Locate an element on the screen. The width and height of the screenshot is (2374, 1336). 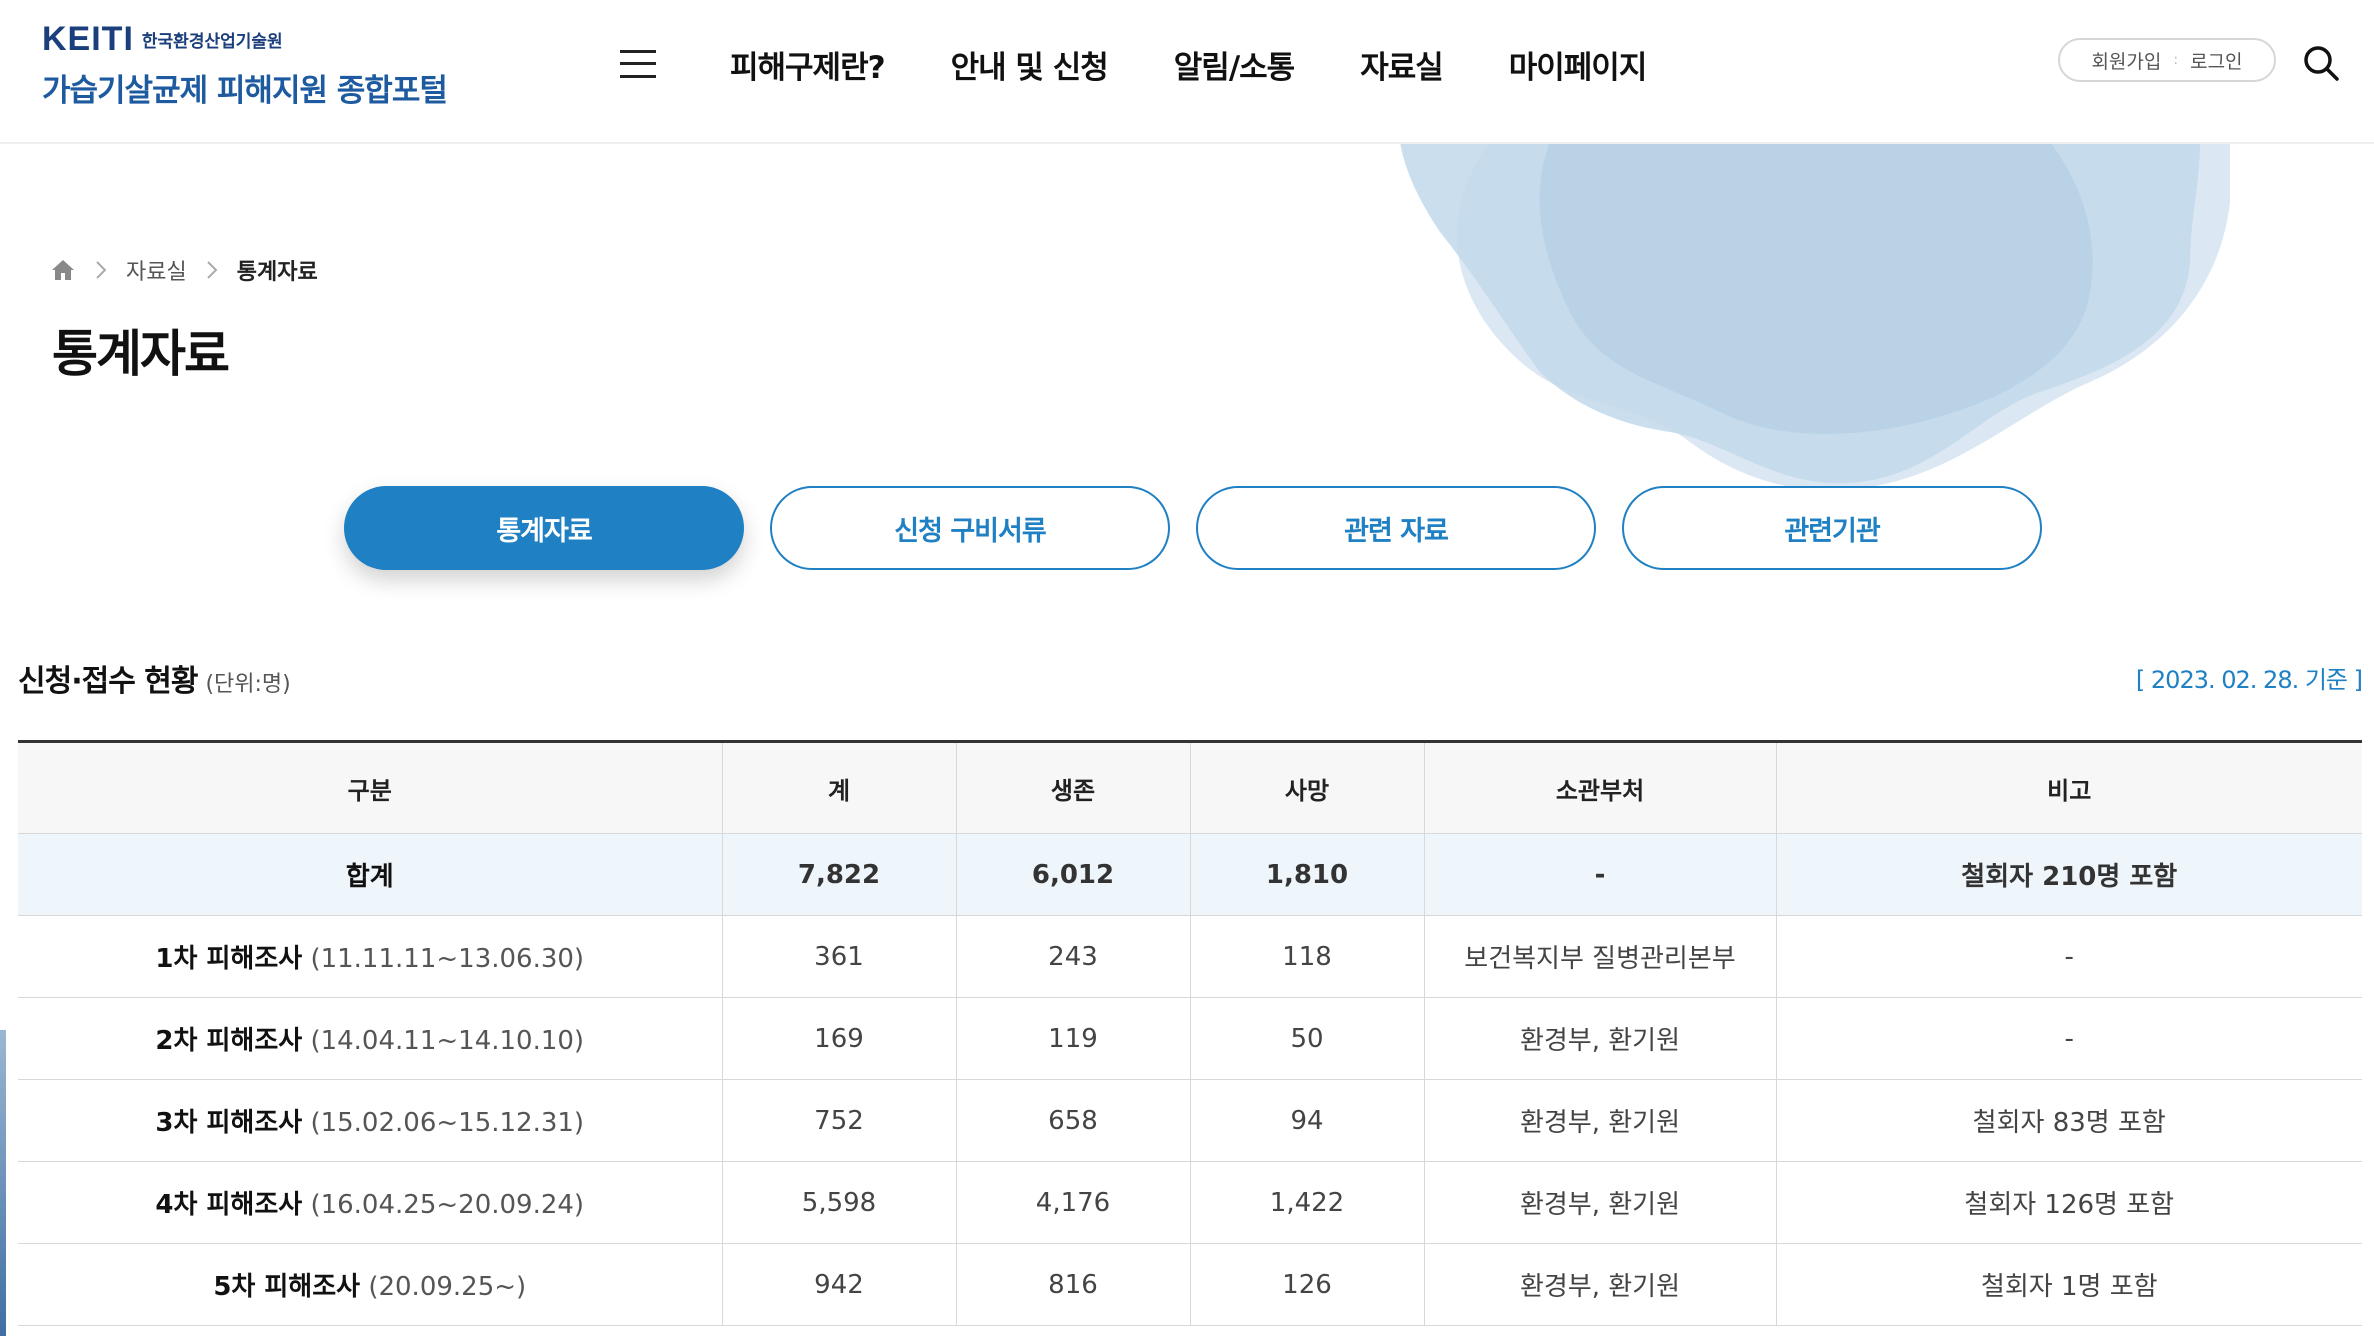
cell-category: 2차 피해조사 (14.04.11~14.10.10) is located at coordinates (370, 1038).